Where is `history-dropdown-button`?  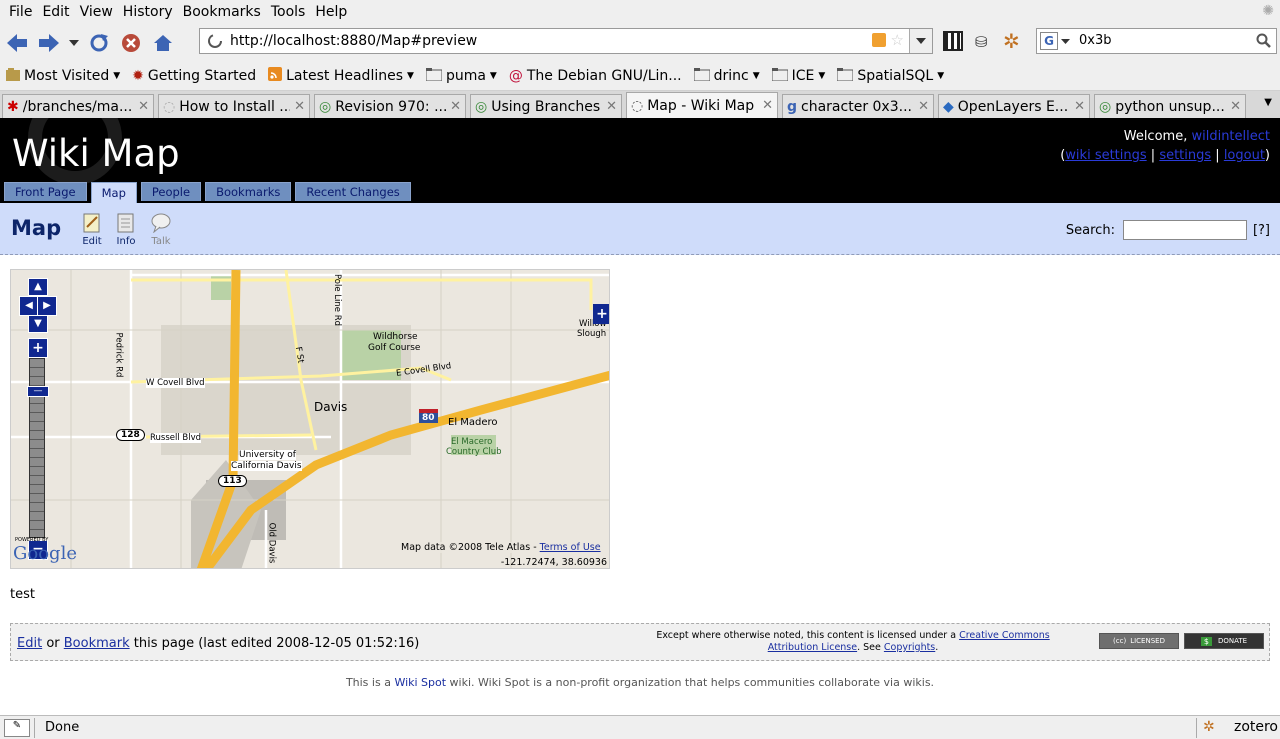 history-dropdown-button is located at coordinates (74, 43).